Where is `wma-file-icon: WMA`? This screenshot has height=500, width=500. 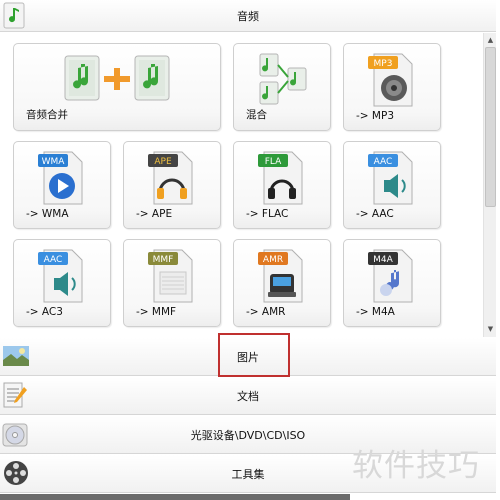 wma-file-icon: WMA is located at coordinates (60, 178).